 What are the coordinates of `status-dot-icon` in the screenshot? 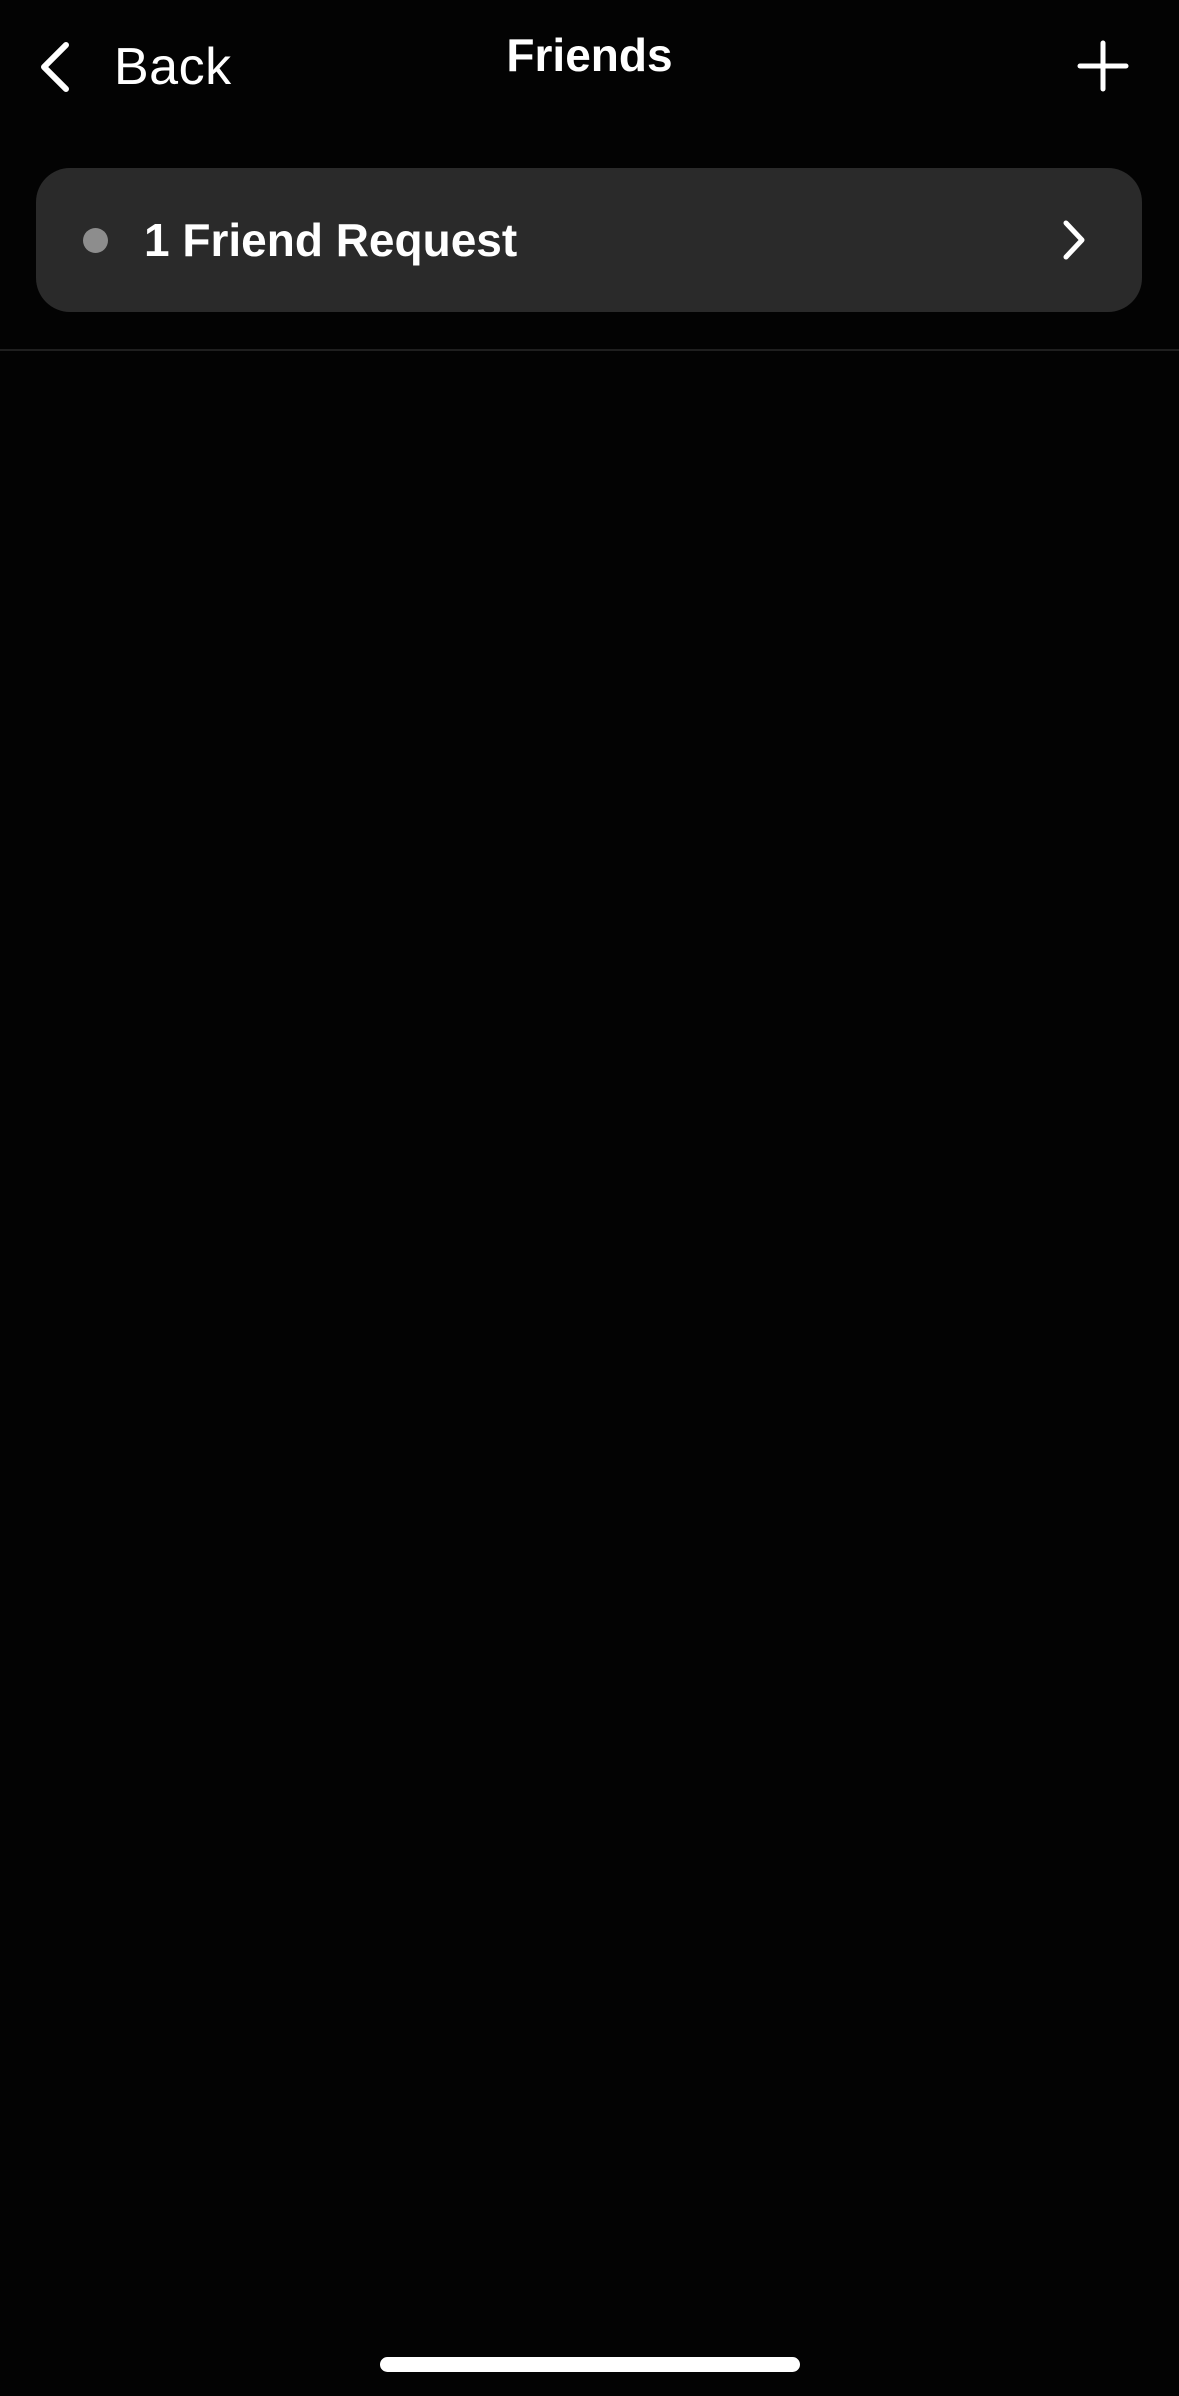 It's located at (95, 240).